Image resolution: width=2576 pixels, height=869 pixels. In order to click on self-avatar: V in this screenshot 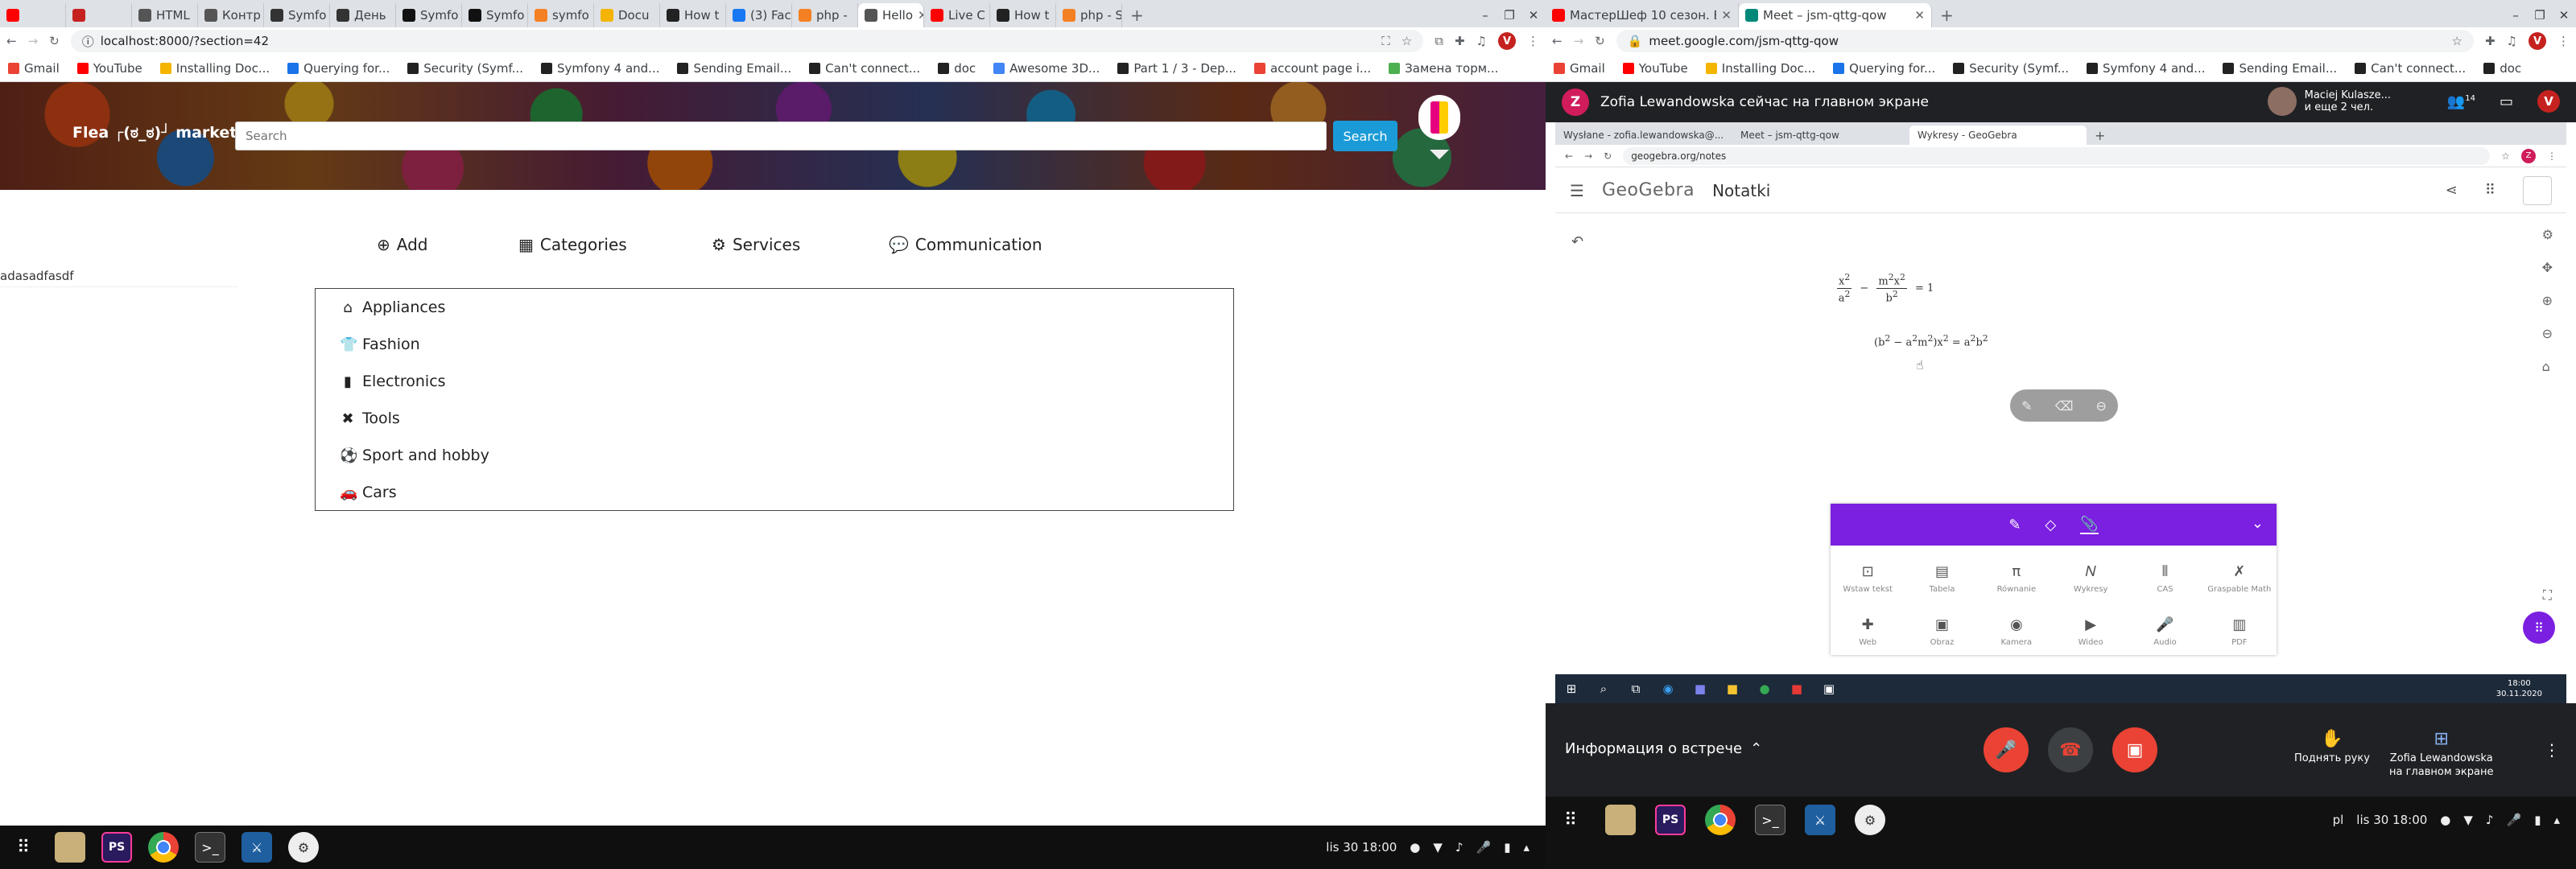, I will do `click(2548, 101)`.